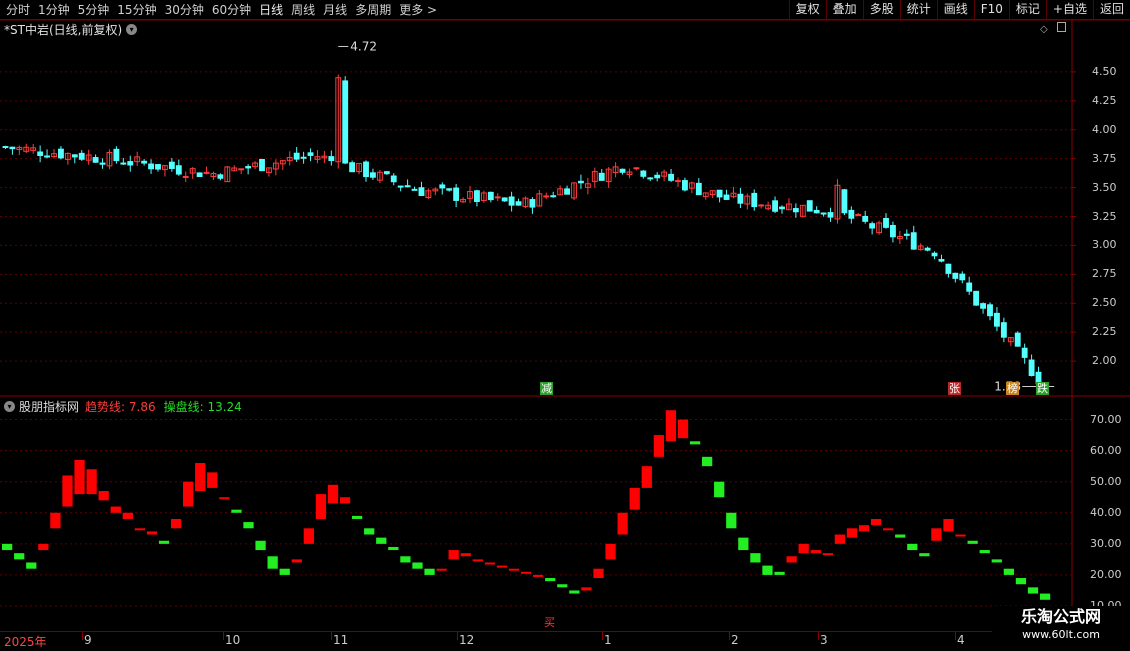  What do you see at coordinates (1012, 388) in the screenshot?
I see `signal-label: 榜` at bounding box center [1012, 388].